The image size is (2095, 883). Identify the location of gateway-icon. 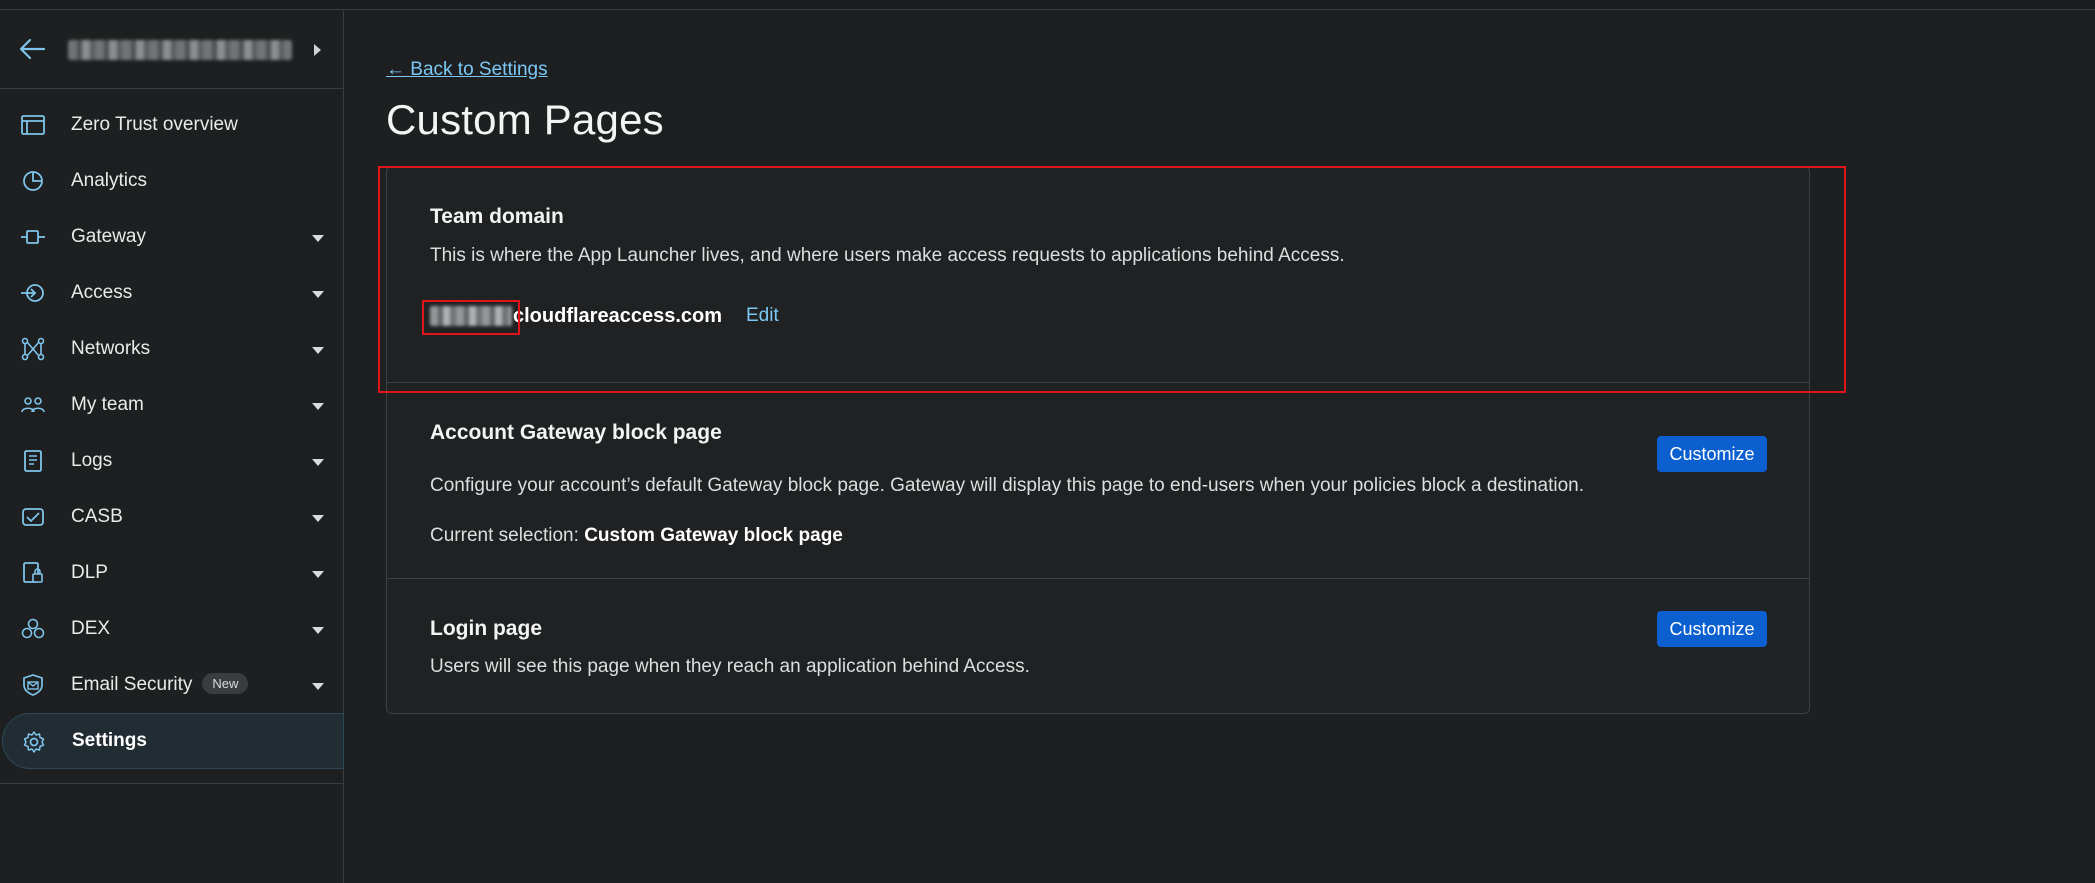
(33, 237).